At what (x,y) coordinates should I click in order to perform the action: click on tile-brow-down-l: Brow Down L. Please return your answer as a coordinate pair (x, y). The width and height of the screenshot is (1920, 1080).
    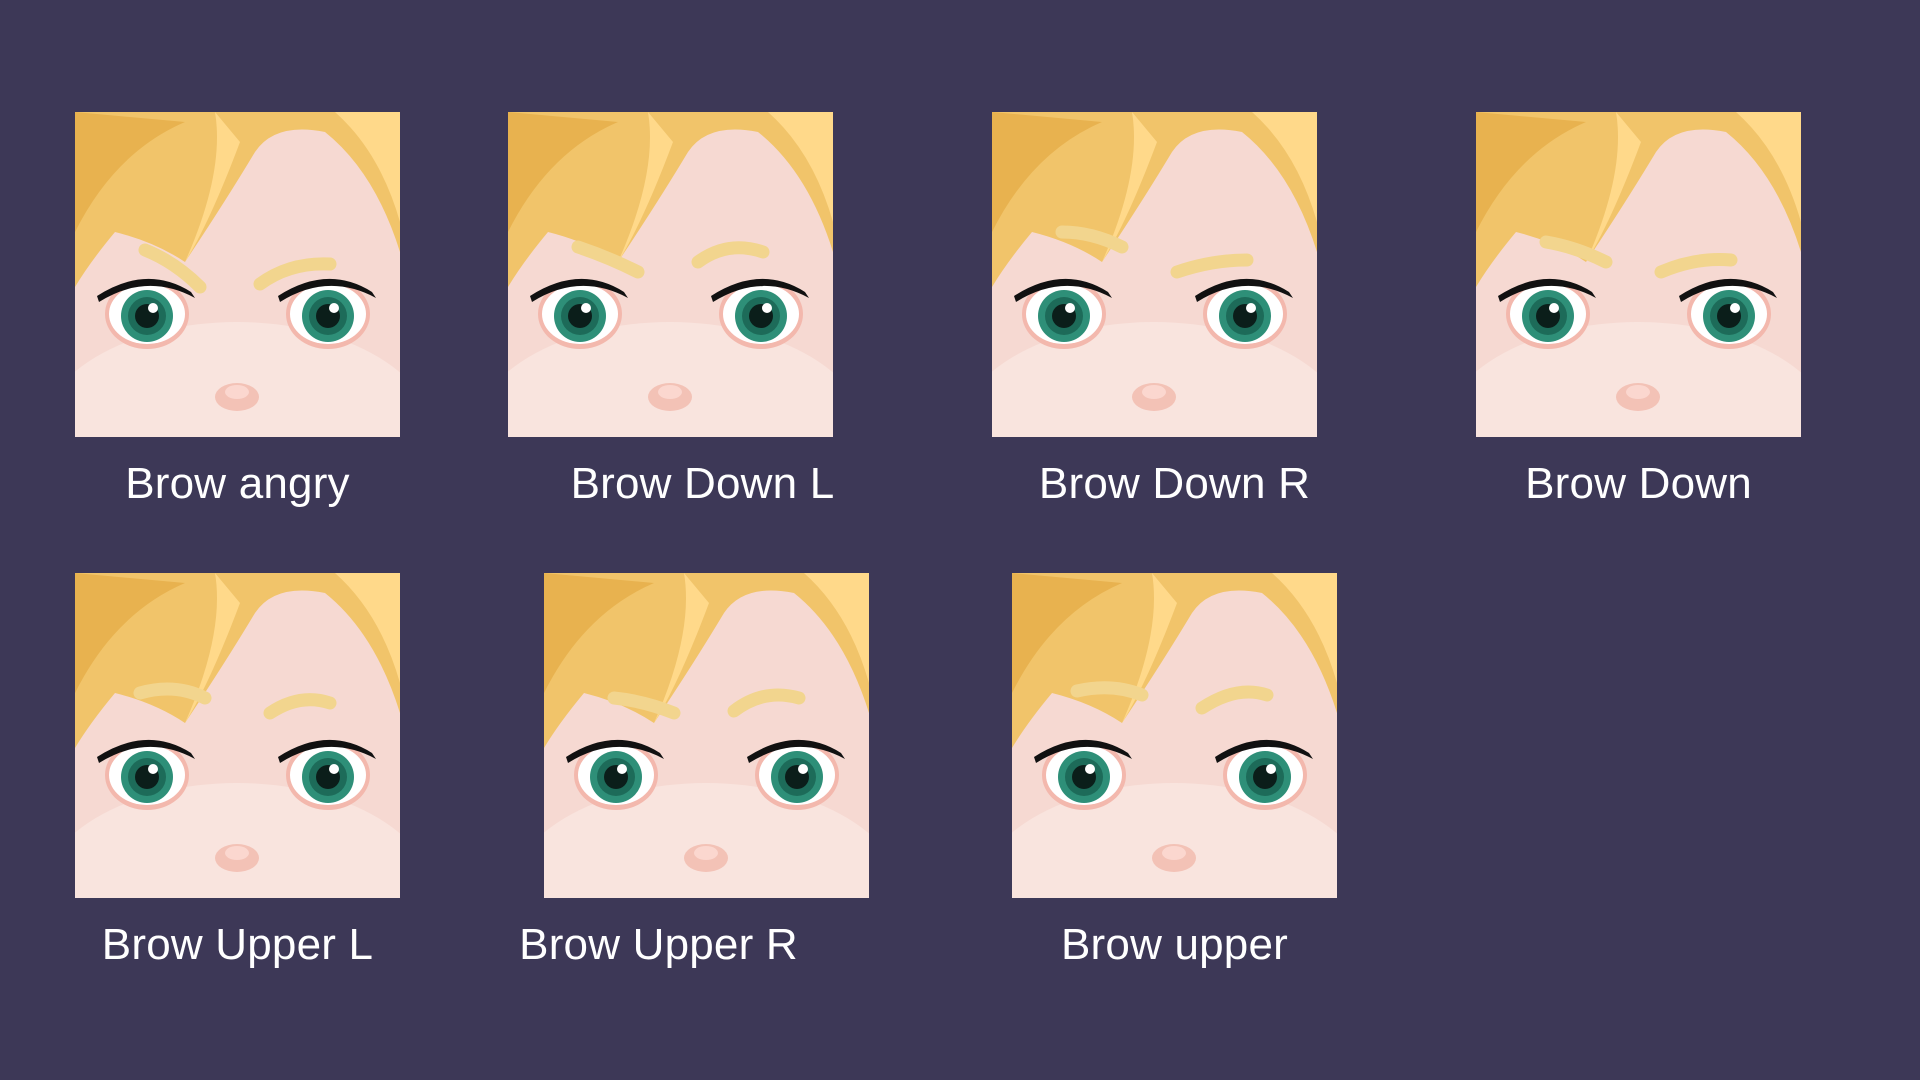
    Looking at the image, I should click on (671, 309).